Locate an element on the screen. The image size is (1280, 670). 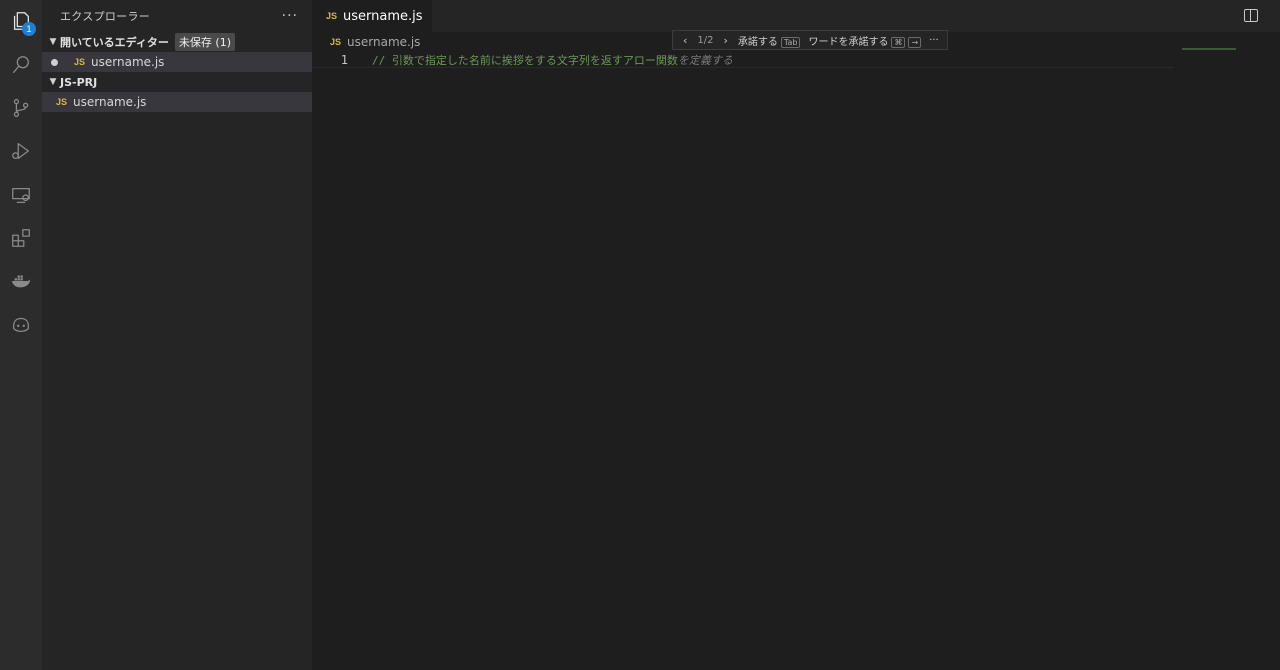
explorer-badge: 1 is located at coordinates (29, 29).